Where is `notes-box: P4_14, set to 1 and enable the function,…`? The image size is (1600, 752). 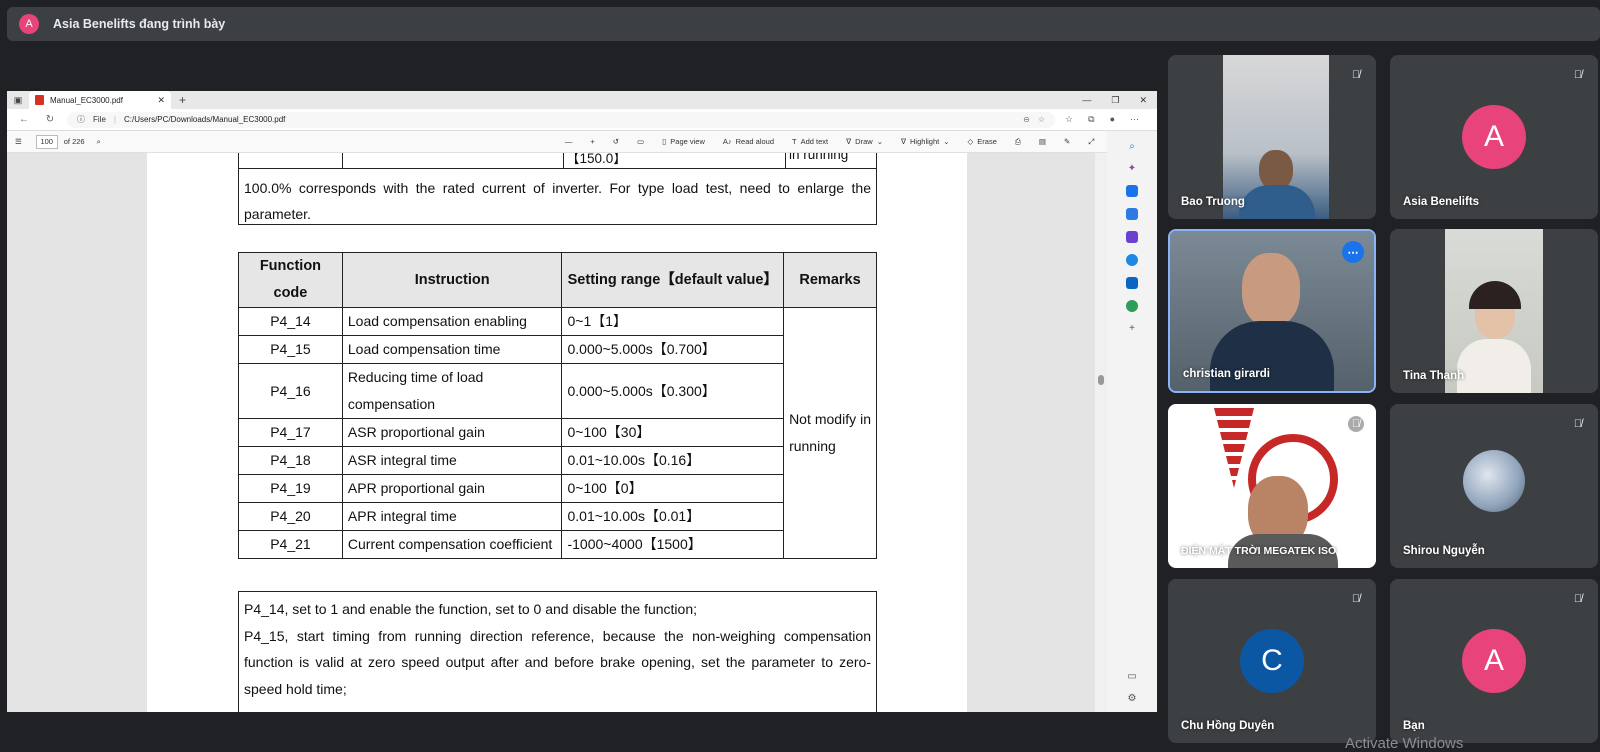
notes-box: P4_14, set to 1 and enable the function,… is located at coordinates (557, 651).